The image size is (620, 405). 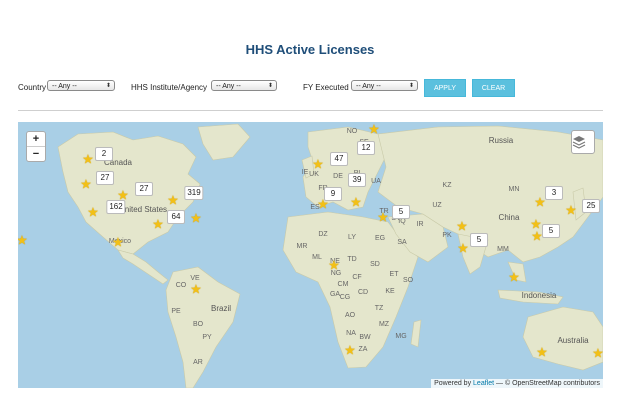 What do you see at coordinates (501, 140) in the screenshot?
I see `country-label-russia: Russia` at bounding box center [501, 140].